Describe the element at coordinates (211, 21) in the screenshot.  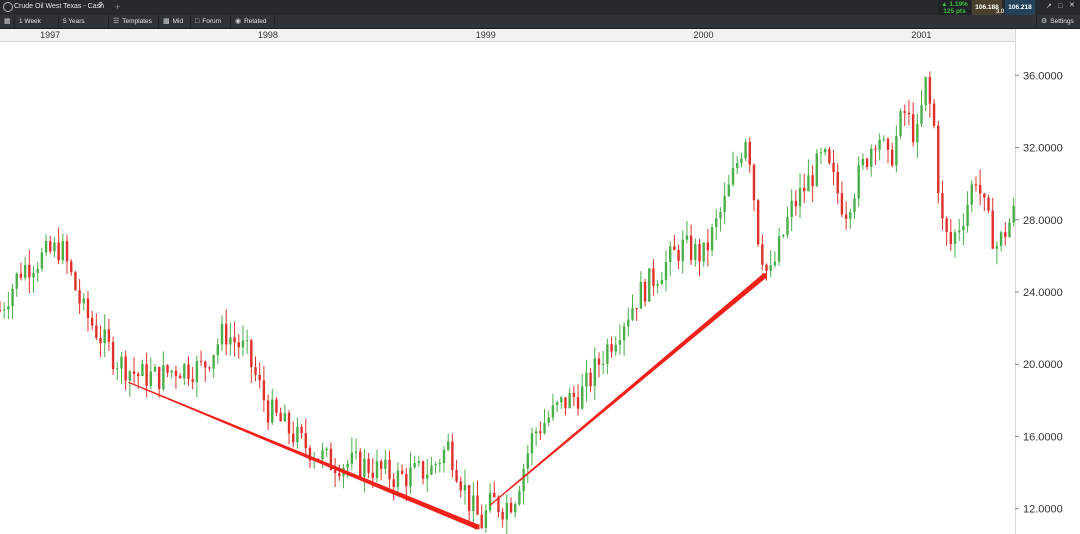
I see `forum-button: □ Forum` at that location.